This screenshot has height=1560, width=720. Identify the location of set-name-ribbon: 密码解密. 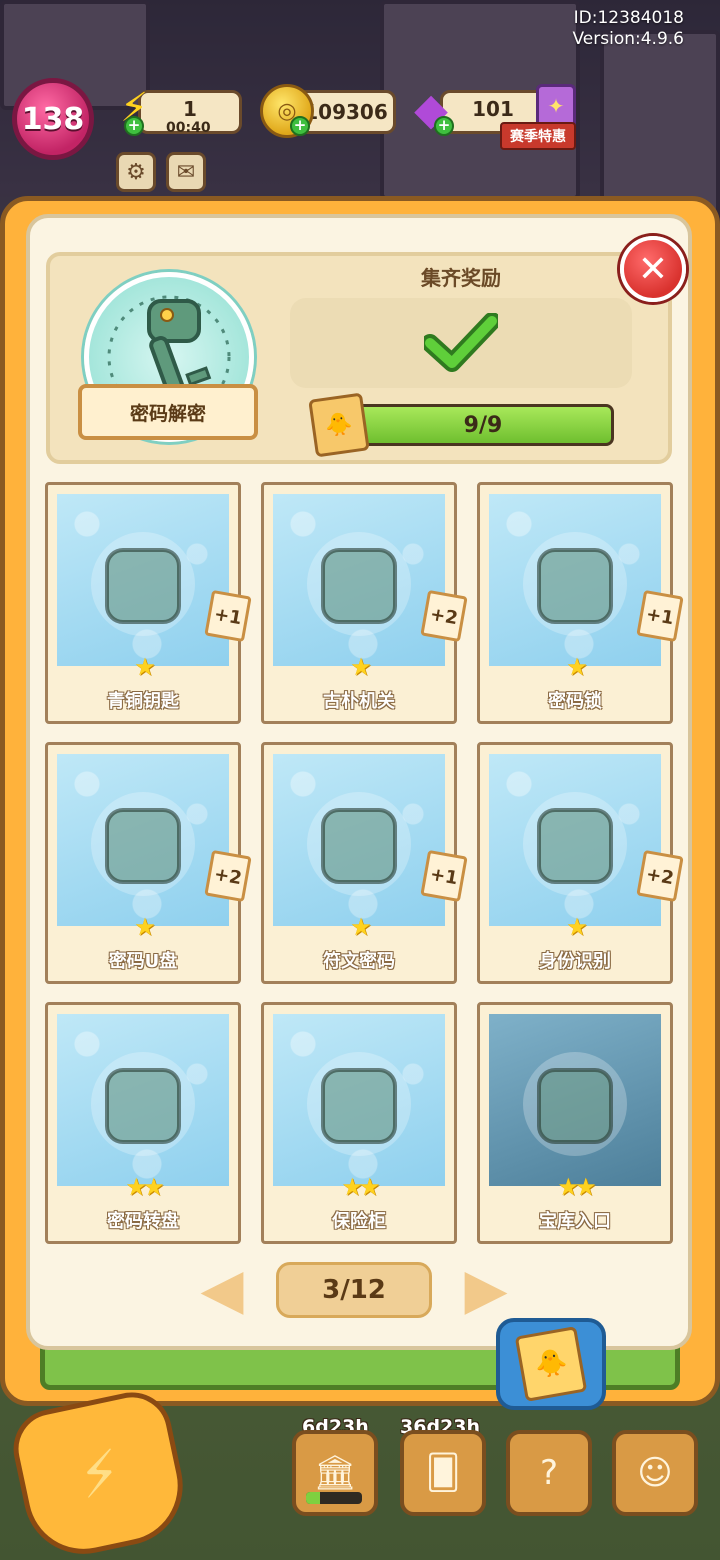
(168, 412).